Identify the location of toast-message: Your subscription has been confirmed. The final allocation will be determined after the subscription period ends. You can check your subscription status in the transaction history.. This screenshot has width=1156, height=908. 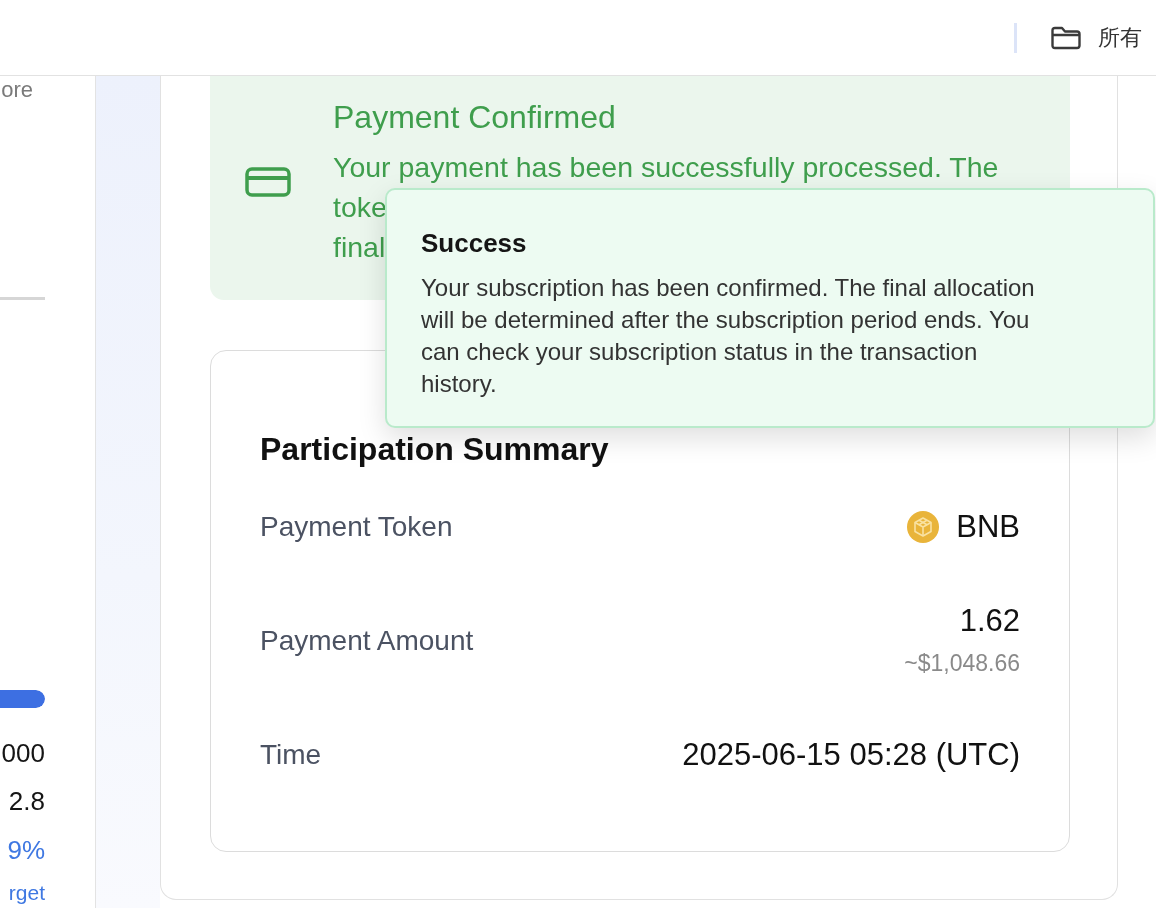
(728, 336).